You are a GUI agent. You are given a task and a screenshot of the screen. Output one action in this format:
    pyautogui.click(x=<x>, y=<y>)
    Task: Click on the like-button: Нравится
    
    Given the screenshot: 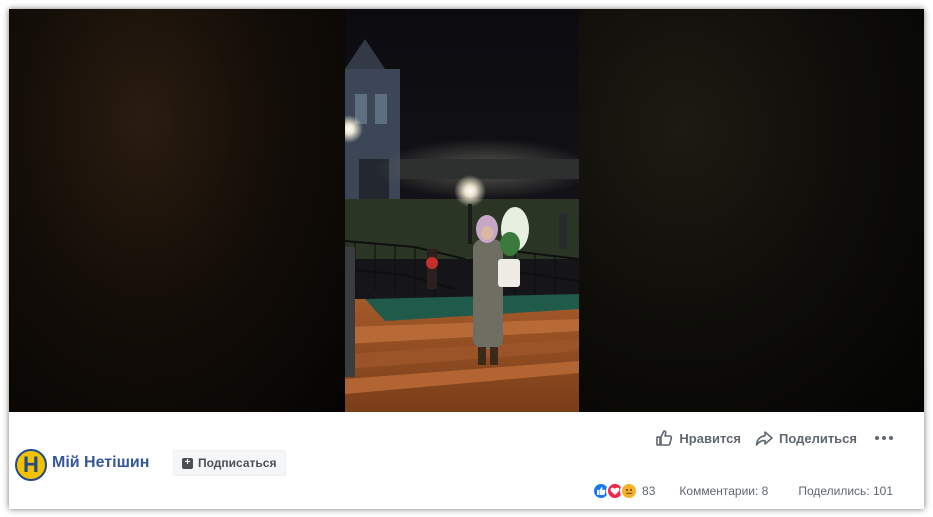 What is the action you would take?
    pyautogui.click(x=698, y=438)
    